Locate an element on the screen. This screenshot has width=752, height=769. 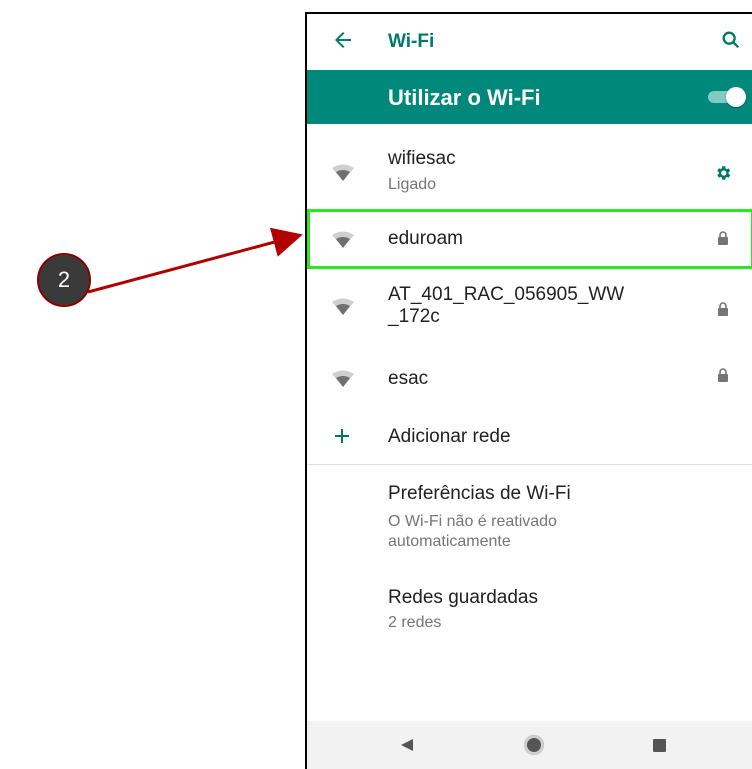
step-number: 2 is located at coordinates (64, 279).